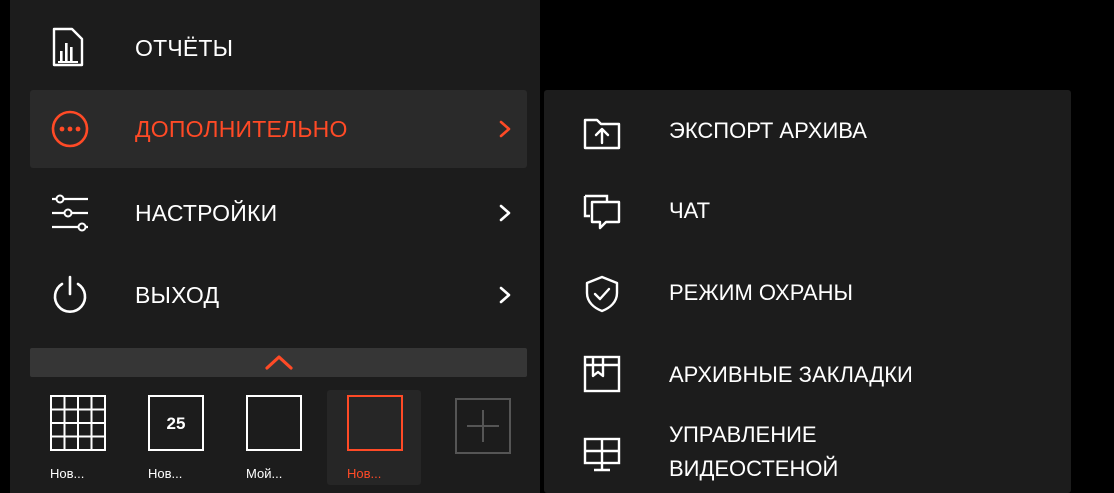 This screenshot has height=493, width=1114. Describe the element at coordinates (184, 47) in the screenshot. I see `menu-item-reports-label: ОТЧЁТЫ` at that location.